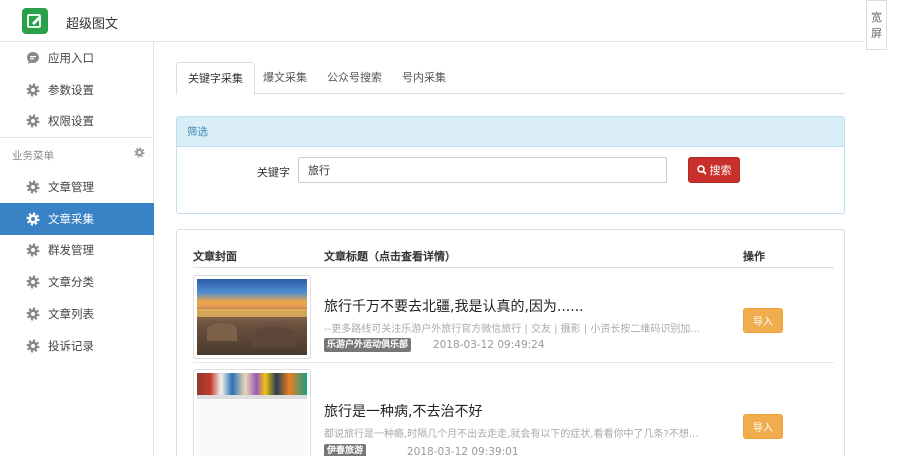 Image resolution: width=900 pixels, height=456 pixels. I want to click on app-title: 超级图文, so click(92, 24).